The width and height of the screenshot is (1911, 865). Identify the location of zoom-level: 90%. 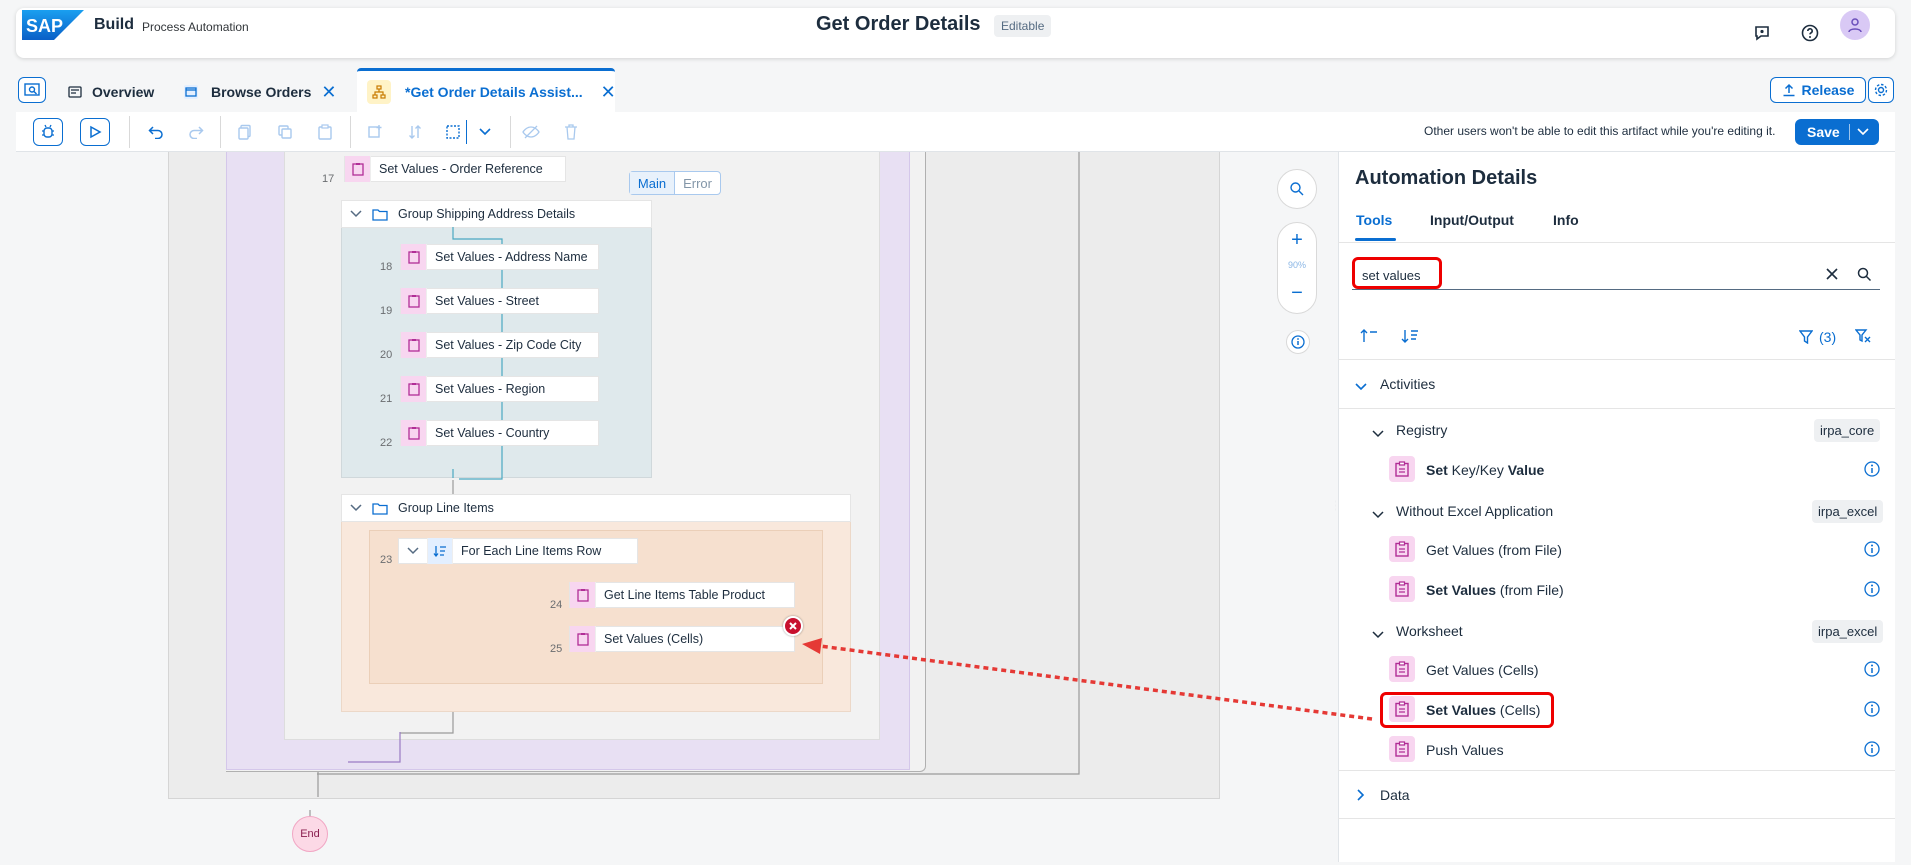
(1297, 265).